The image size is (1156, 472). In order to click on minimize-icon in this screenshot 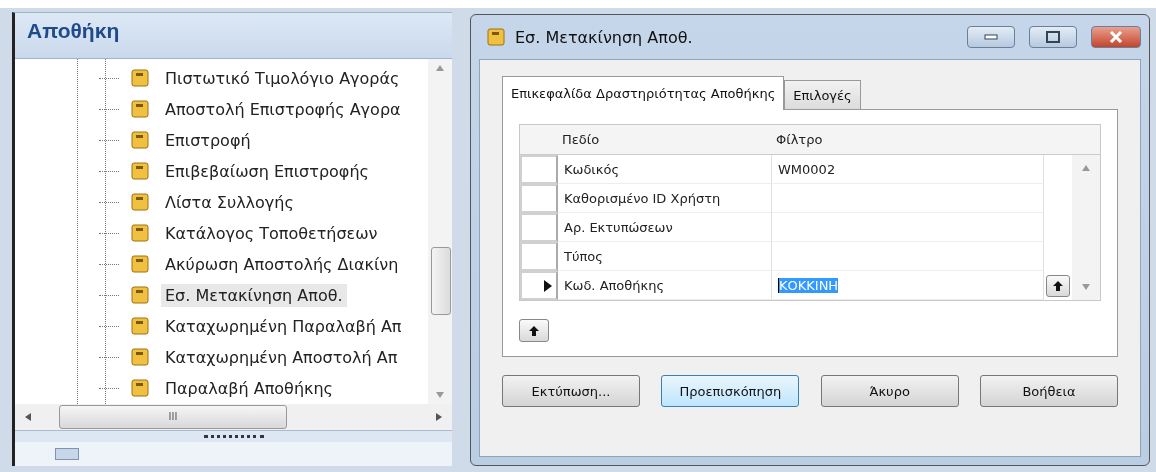, I will do `click(991, 37)`.